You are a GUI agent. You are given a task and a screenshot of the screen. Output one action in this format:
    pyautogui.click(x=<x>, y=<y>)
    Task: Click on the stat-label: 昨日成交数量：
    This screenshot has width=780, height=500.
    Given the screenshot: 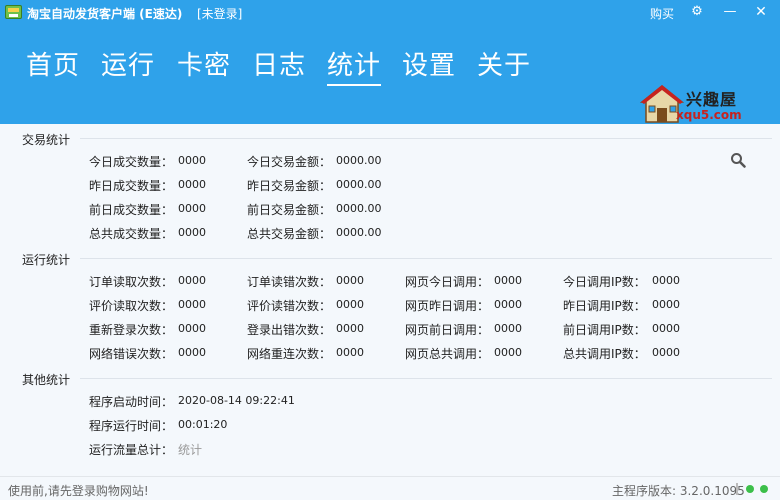 What is the action you would take?
    pyautogui.click(x=131, y=186)
    